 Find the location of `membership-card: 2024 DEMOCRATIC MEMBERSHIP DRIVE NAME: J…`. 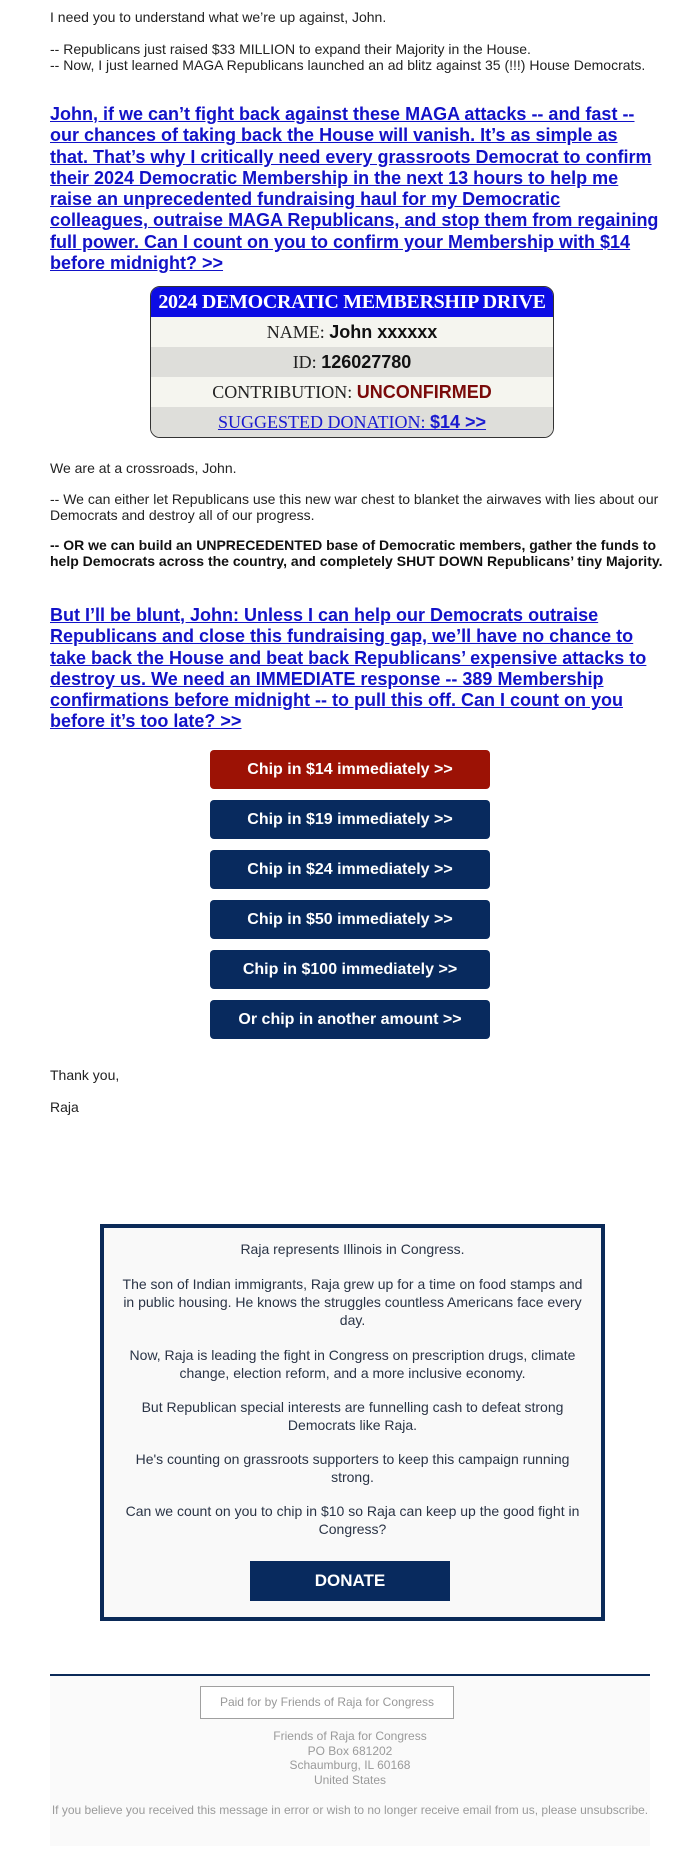

membership-card: 2024 DEMOCRATIC MEMBERSHIP DRIVE NAME: J… is located at coordinates (352, 362).